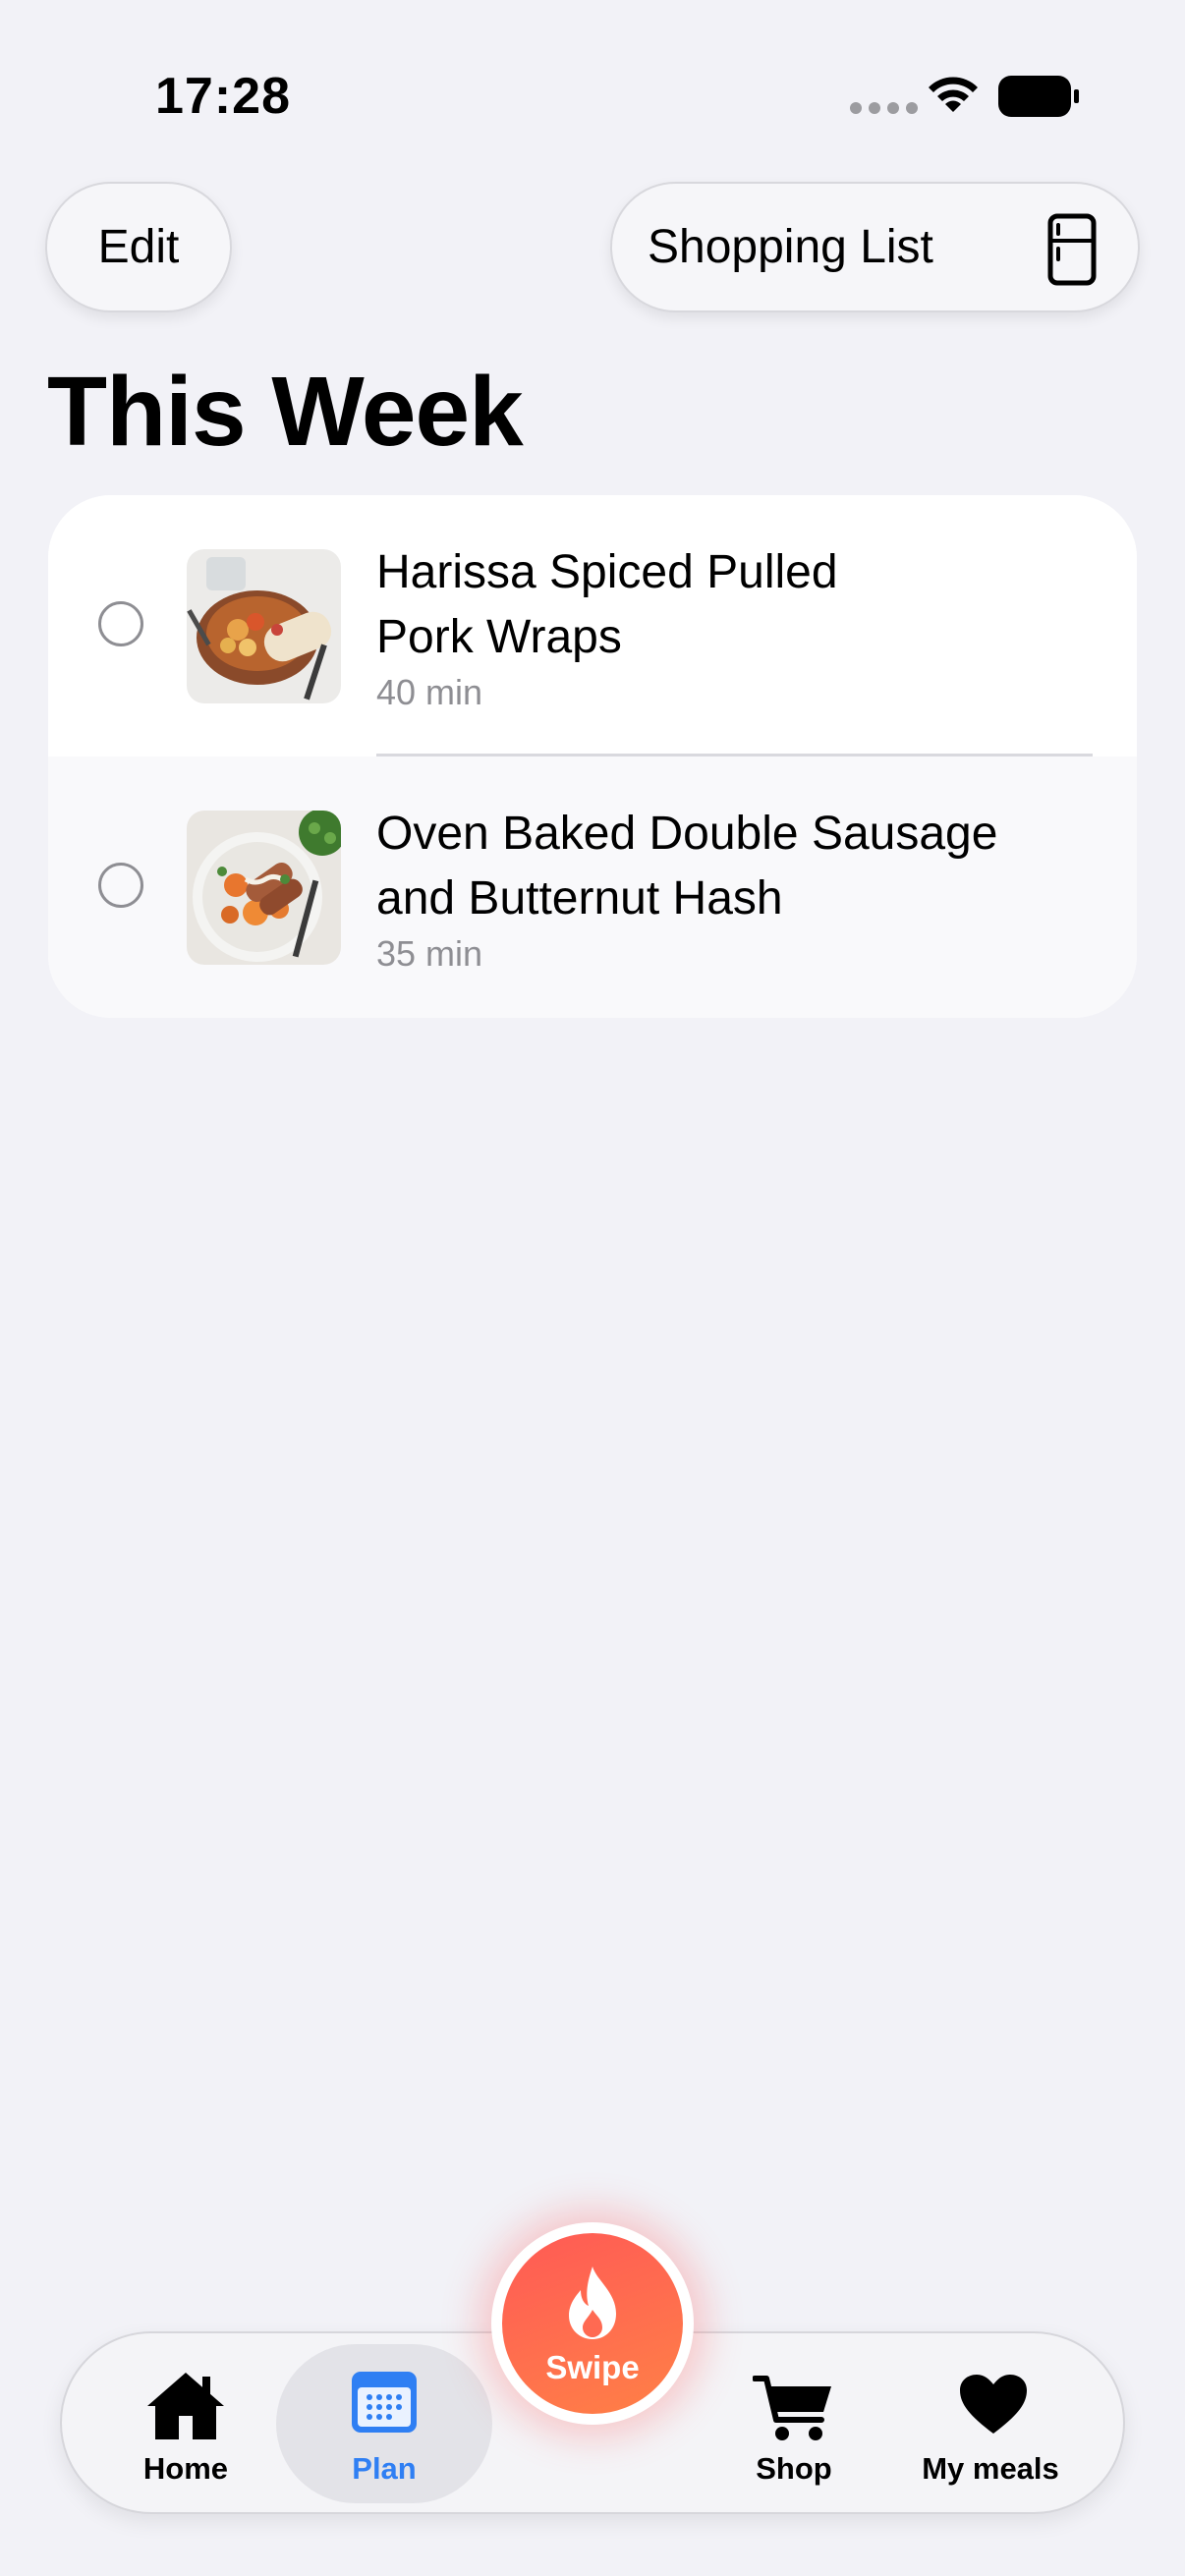 The image size is (1185, 2576). Describe the element at coordinates (1072, 249) in the screenshot. I see `fridge-icon` at that location.